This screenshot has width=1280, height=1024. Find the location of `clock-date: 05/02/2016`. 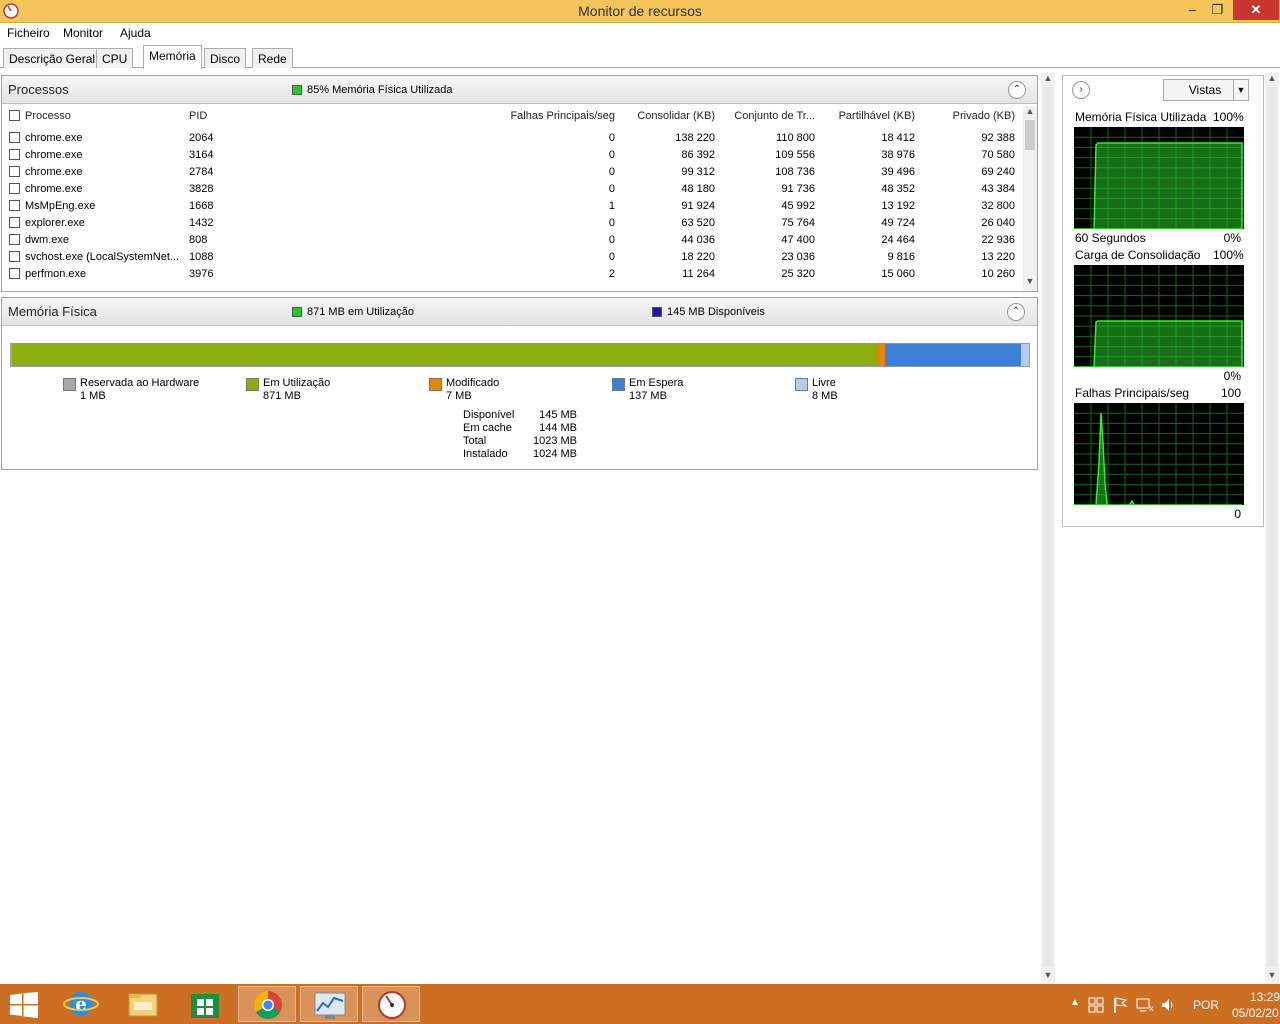

clock-date: 05/02/2016 is located at coordinates (1256, 1013).